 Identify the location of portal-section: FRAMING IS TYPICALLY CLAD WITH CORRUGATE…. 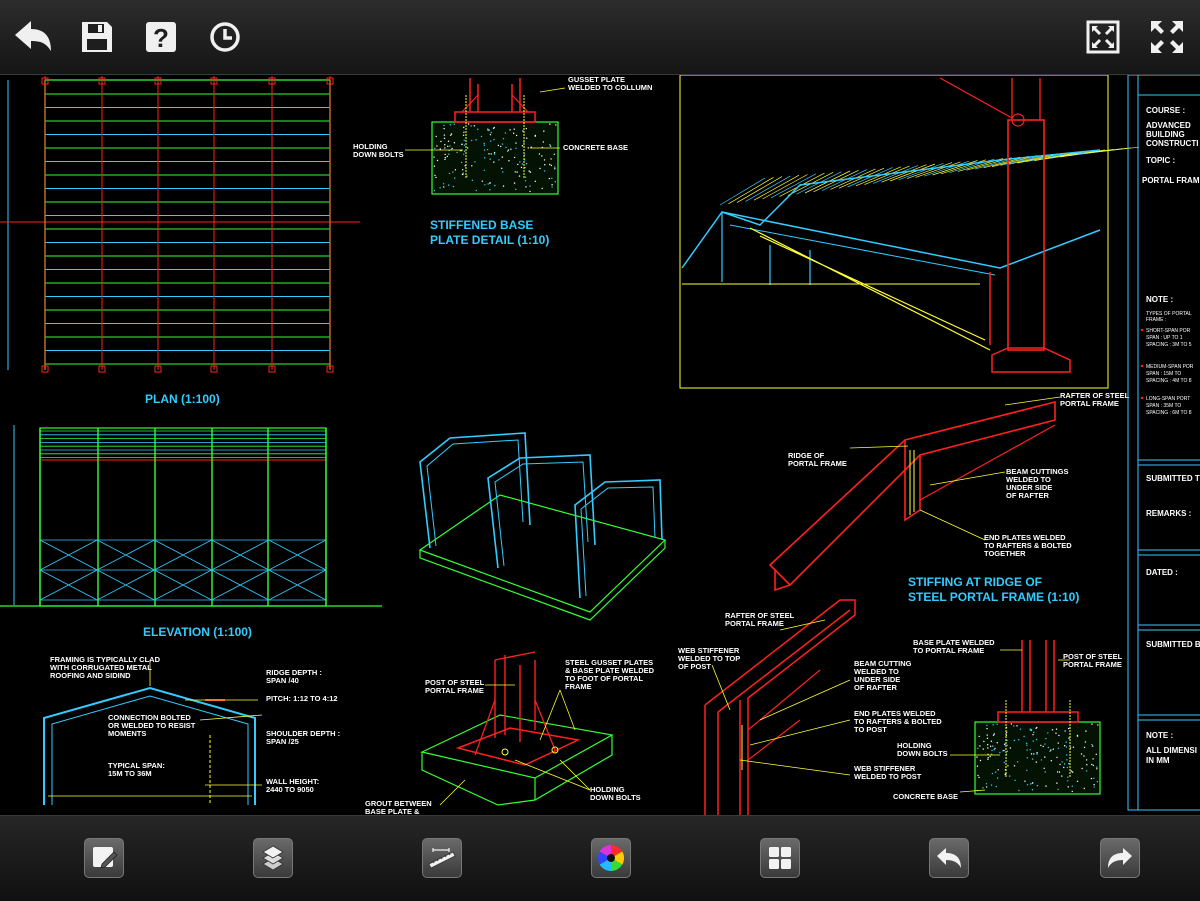
(191, 730).